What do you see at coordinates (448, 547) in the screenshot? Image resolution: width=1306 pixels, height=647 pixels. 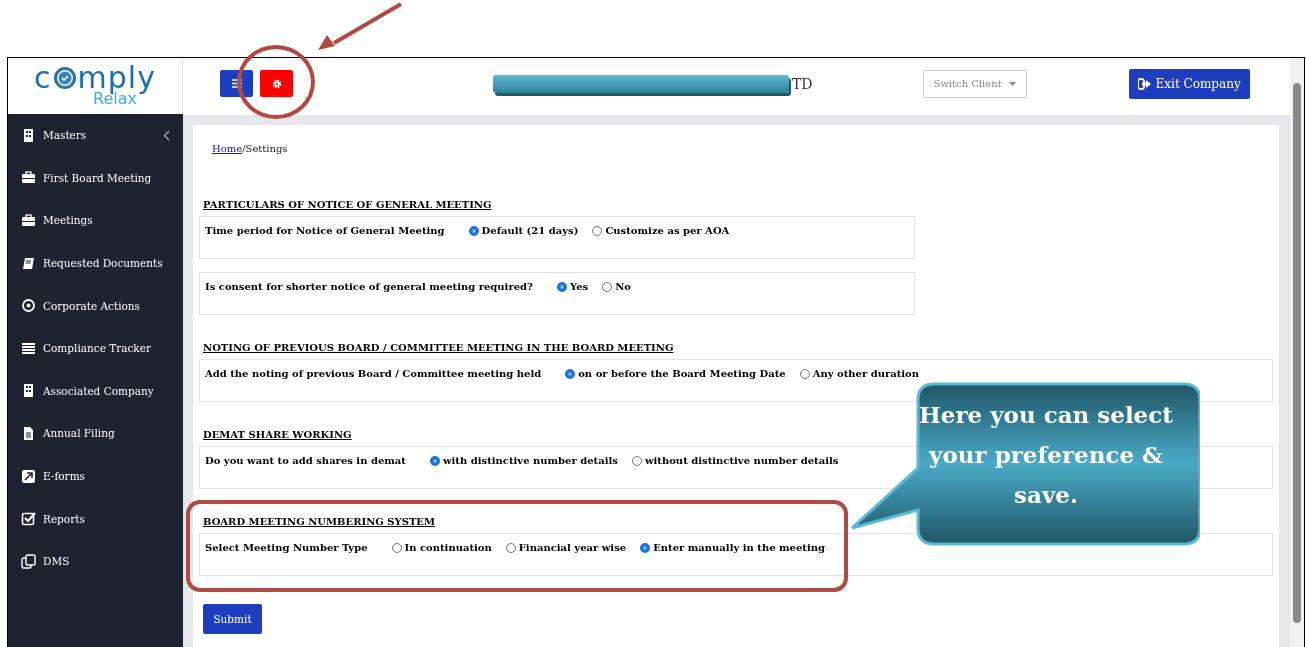 I see `option-label: In continuation` at bounding box center [448, 547].